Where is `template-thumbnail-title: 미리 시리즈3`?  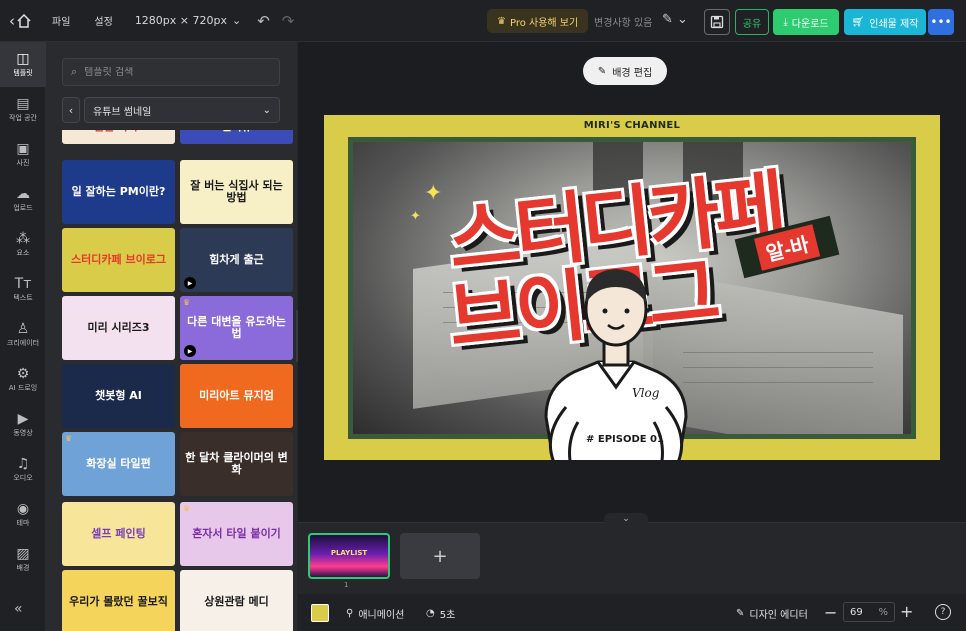
template-thumbnail-title: 미리 시리즈3 is located at coordinates (118, 327).